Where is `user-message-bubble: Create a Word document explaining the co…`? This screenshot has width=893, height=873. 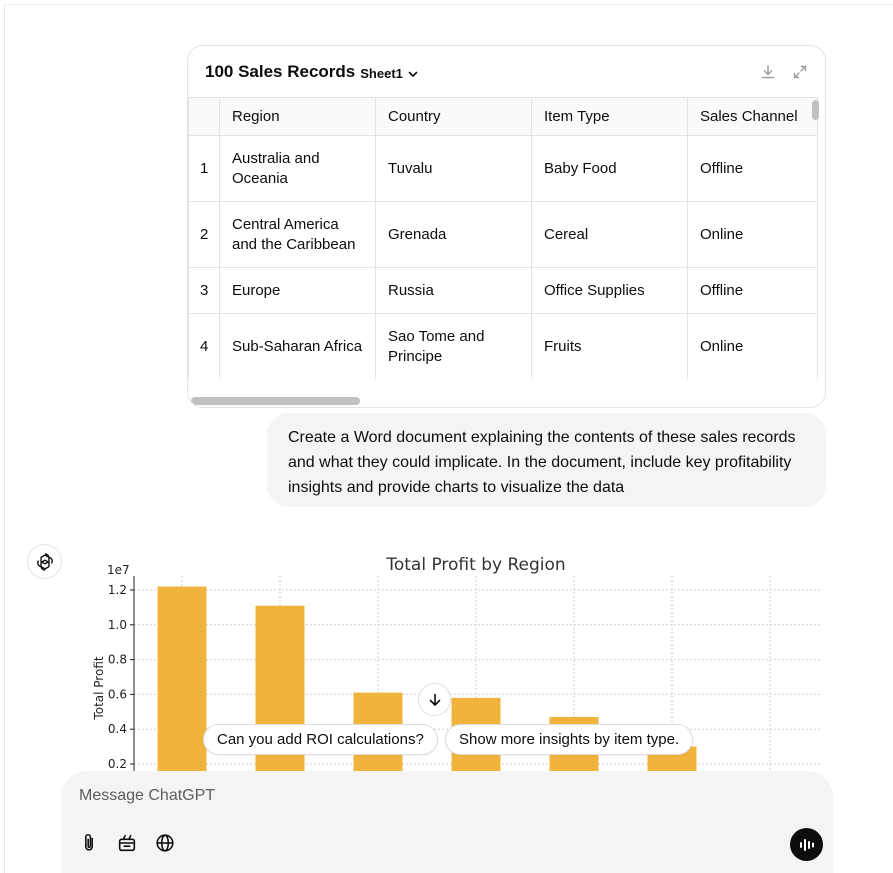 user-message-bubble: Create a Word document explaining the co… is located at coordinates (546, 460).